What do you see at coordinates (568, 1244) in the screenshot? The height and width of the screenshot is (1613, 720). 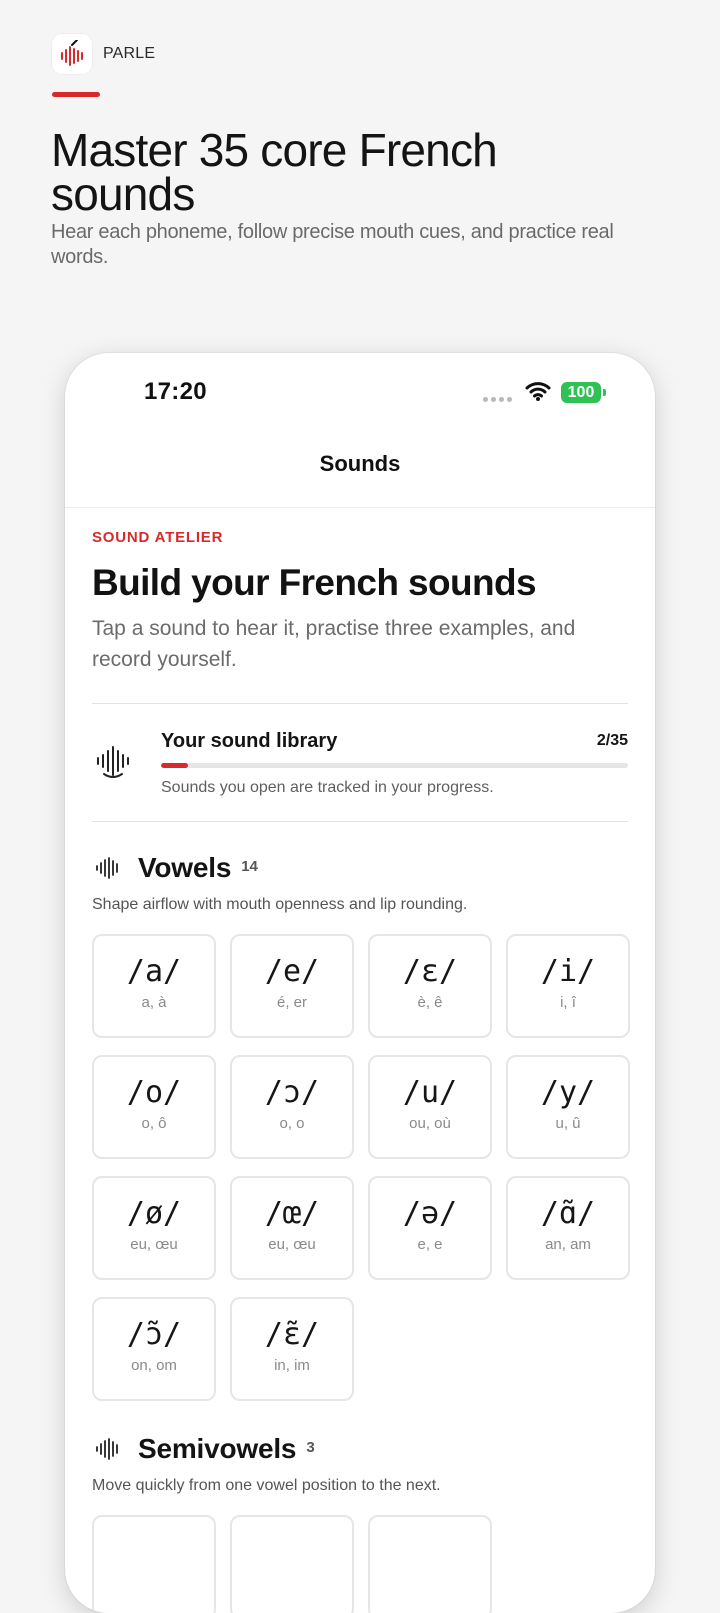 I see `sound-spelling: an, am` at bounding box center [568, 1244].